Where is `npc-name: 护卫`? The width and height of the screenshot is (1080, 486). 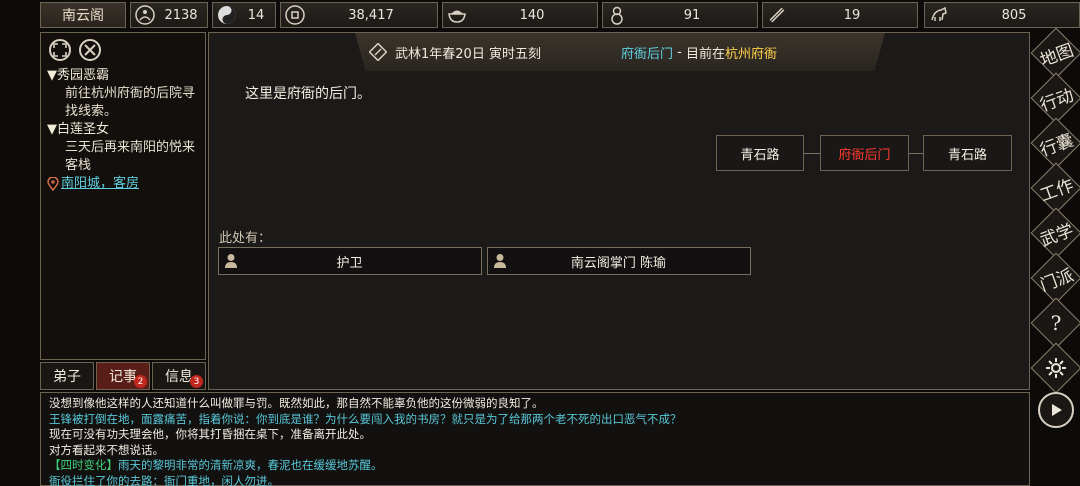 npc-name: 护卫 is located at coordinates (349, 263).